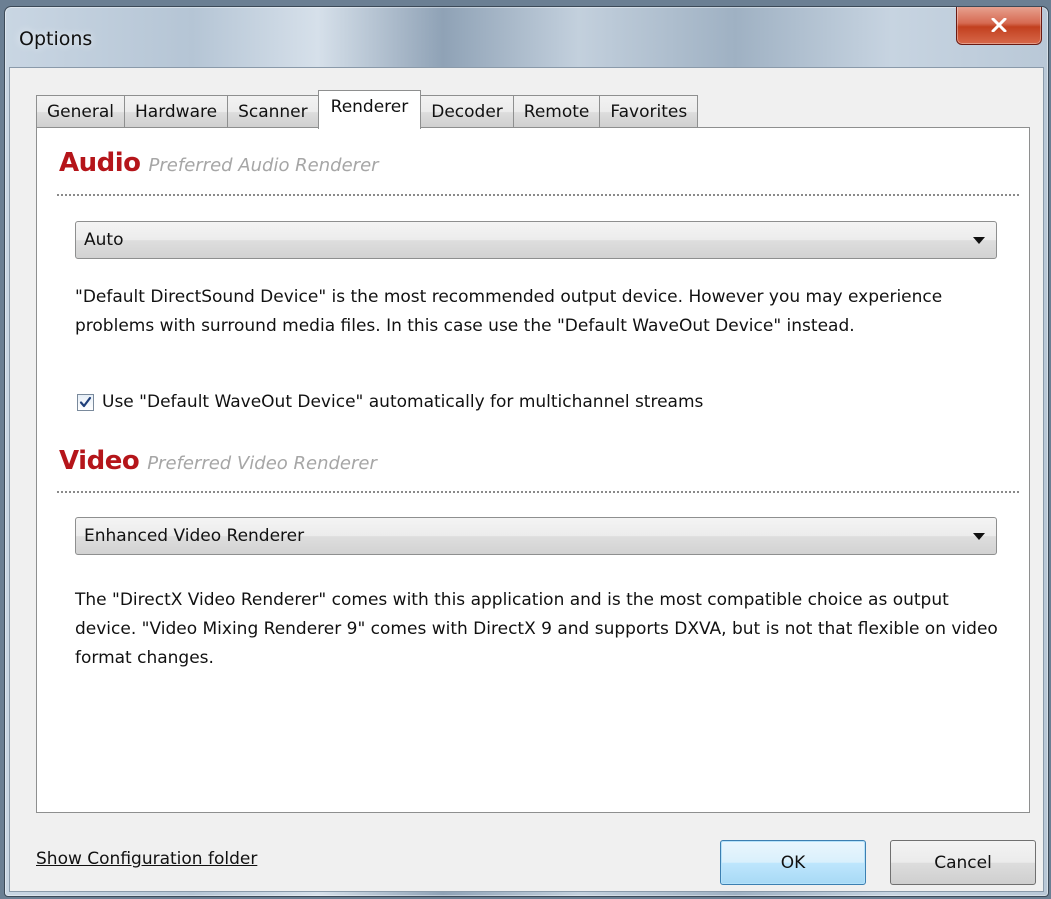 Image resolution: width=1051 pixels, height=899 pixels. Describe the element at coordinates (99, 461) in the screenshot. I see `video-section-title: Video` at that location.